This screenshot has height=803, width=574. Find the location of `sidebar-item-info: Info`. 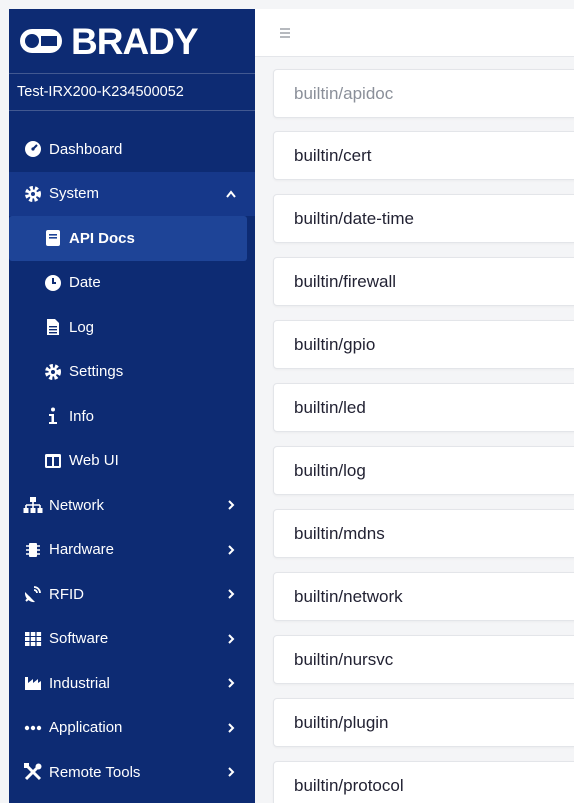

sidebar-item-info: Info is located at coordinates (132, 416).